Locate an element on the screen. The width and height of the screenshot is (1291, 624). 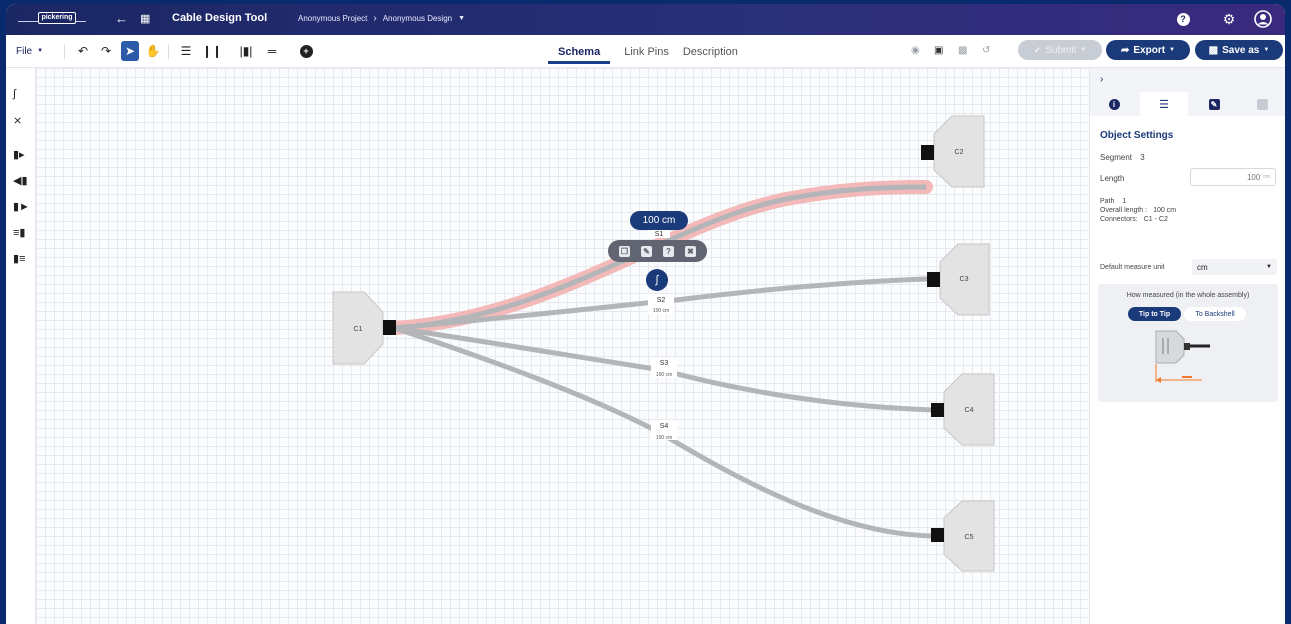
connector-c1-label: C1 is located at coordinates (358, 329).